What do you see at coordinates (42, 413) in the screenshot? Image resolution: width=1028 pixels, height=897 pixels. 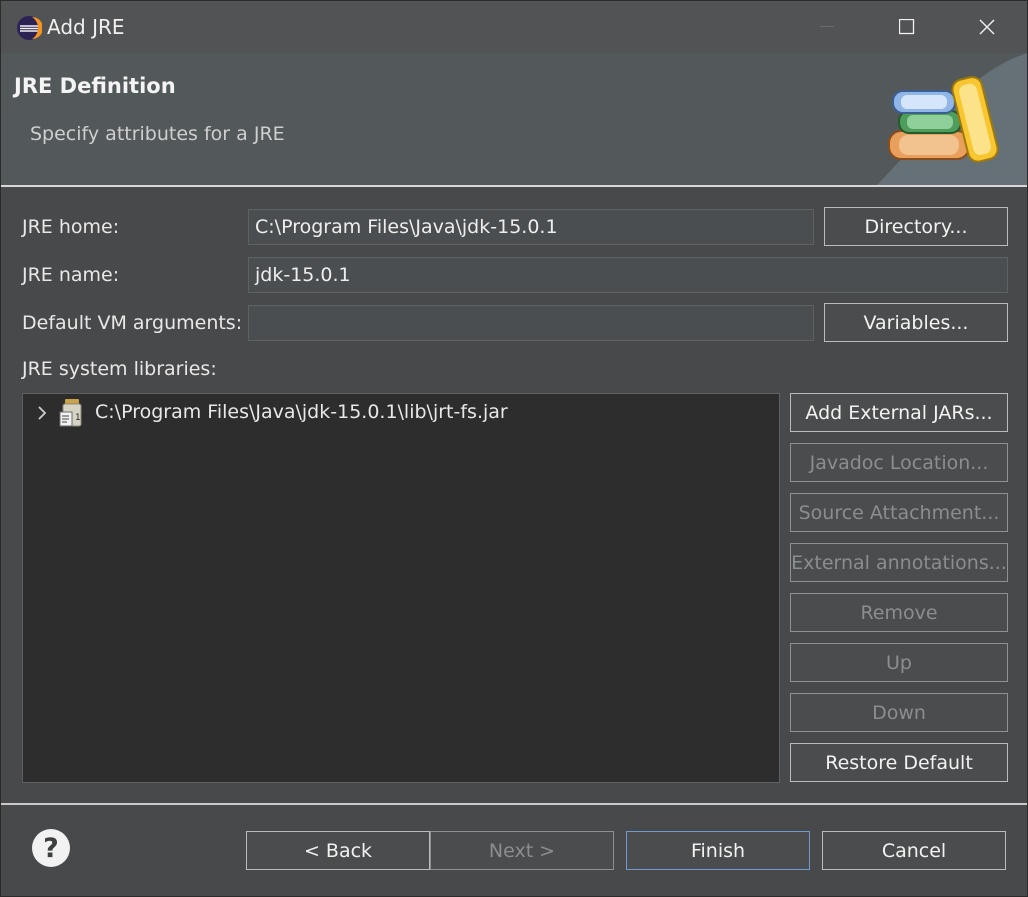 I see `chevron-right-icon` at bounding box center [42, 413].